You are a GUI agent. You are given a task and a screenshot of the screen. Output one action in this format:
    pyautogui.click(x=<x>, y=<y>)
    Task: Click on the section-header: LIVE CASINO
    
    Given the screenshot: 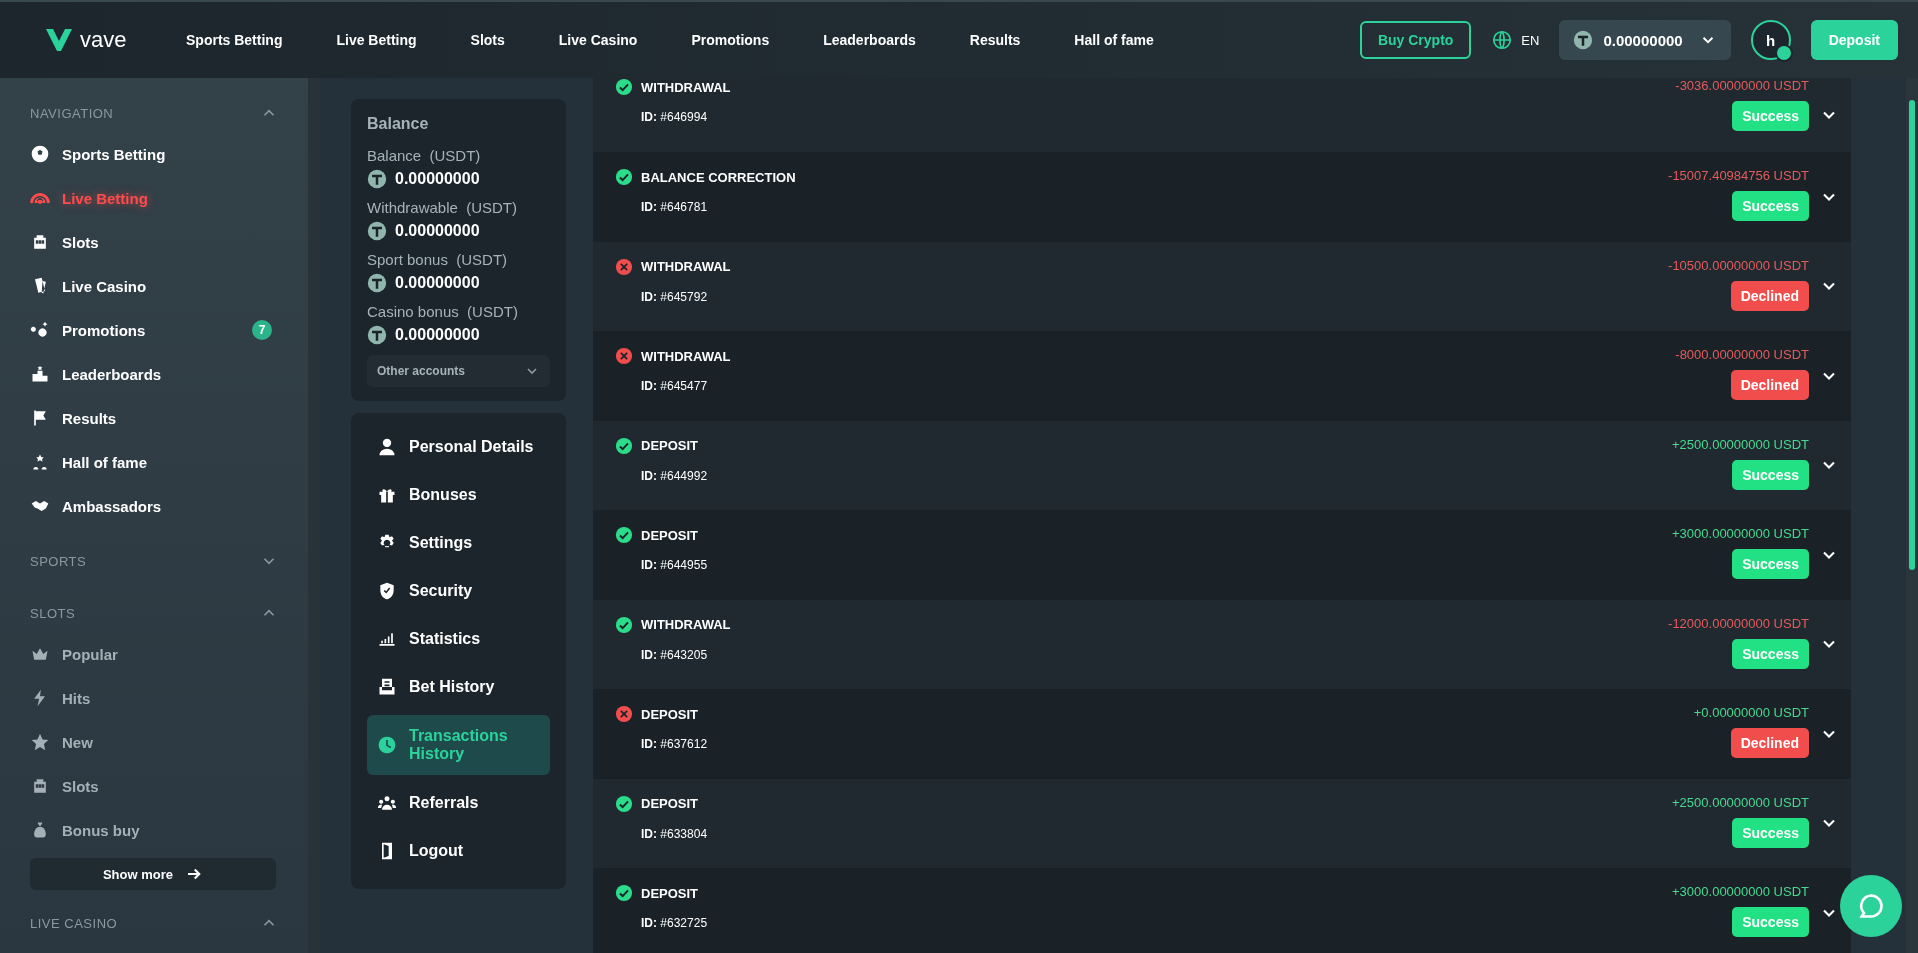 What is the action you would take?
    pyautogui.click(x=154, y=923)
    